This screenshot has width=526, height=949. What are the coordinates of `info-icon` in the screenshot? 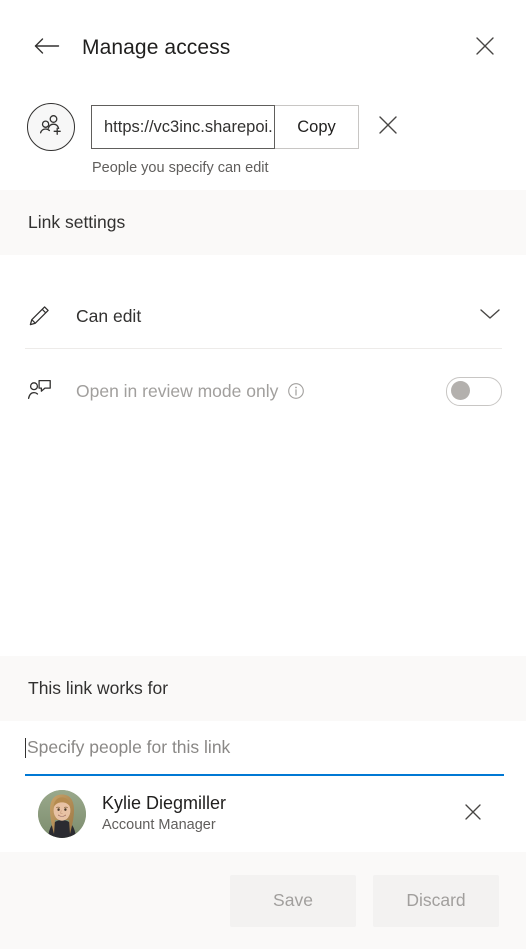 It's located at (296, 391).